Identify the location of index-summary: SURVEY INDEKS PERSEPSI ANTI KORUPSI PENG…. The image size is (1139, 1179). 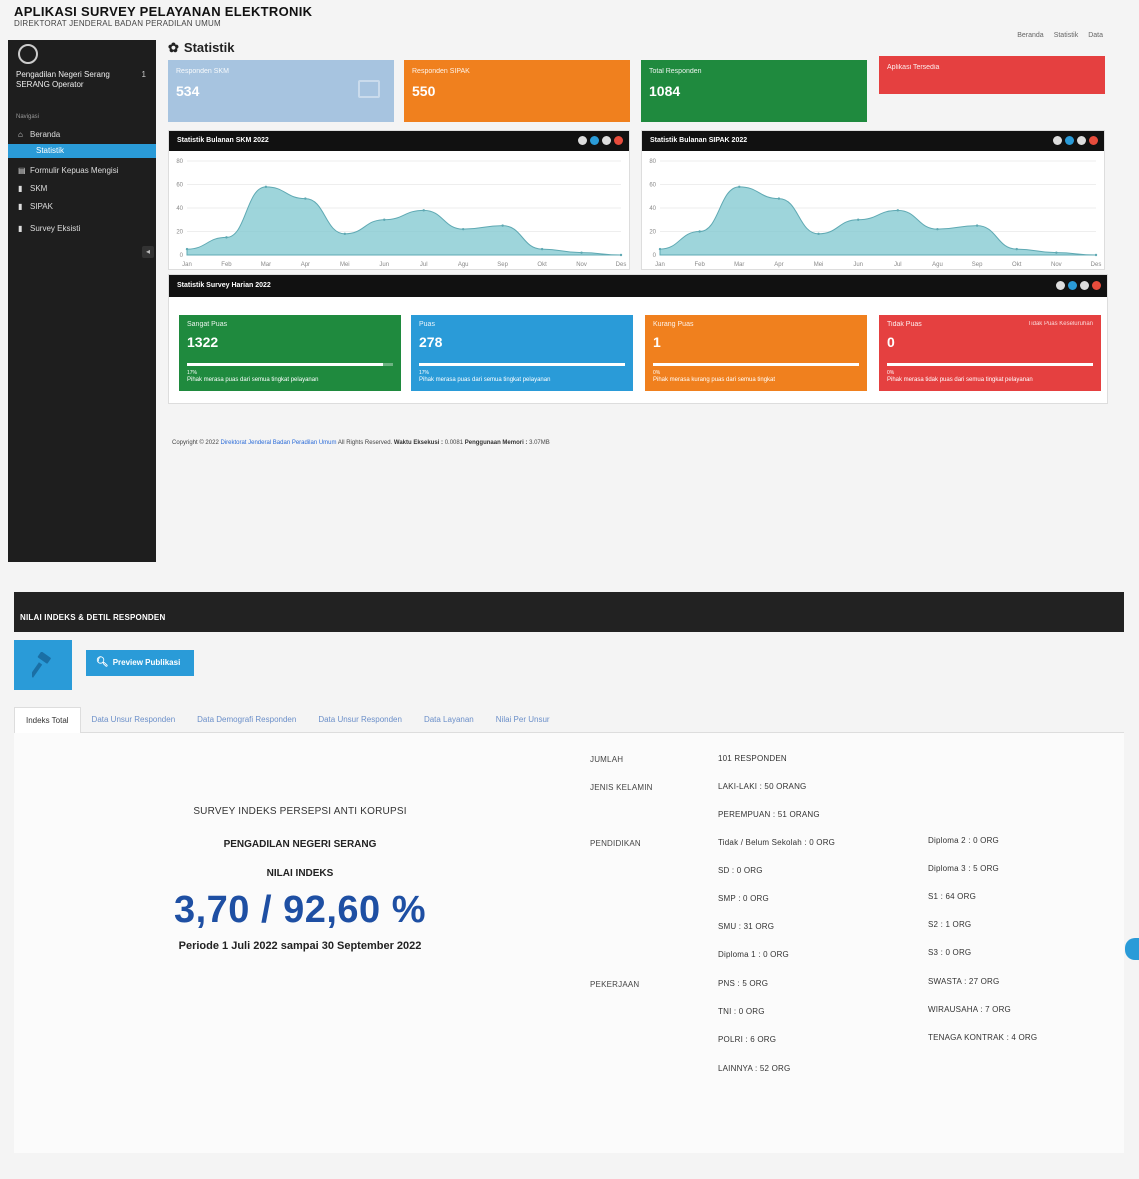
(300, 879).